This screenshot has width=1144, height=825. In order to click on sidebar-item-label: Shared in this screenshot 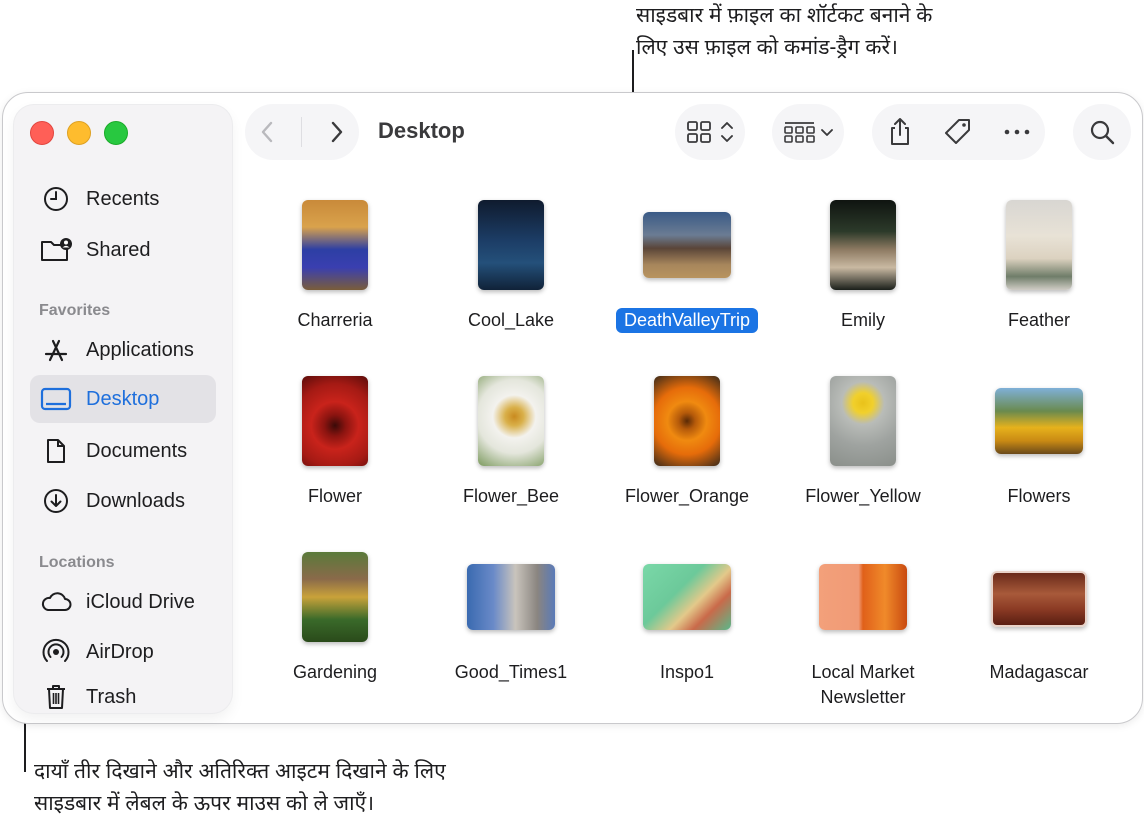, I will do `click(118, 249)`.